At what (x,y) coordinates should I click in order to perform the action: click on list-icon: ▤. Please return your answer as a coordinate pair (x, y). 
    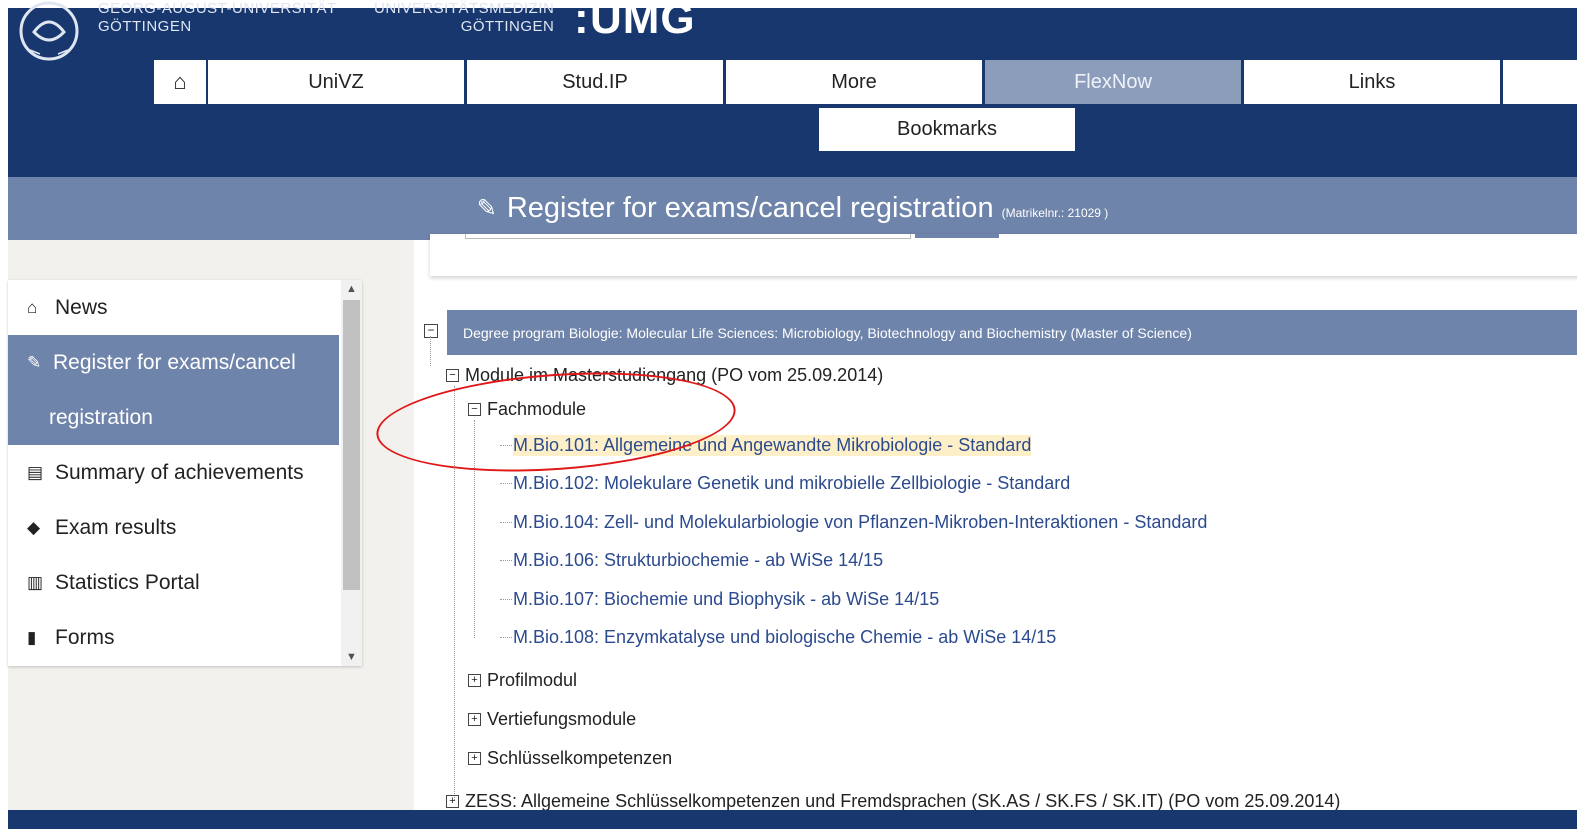
    Looking at the image, I should click on (35, 472).